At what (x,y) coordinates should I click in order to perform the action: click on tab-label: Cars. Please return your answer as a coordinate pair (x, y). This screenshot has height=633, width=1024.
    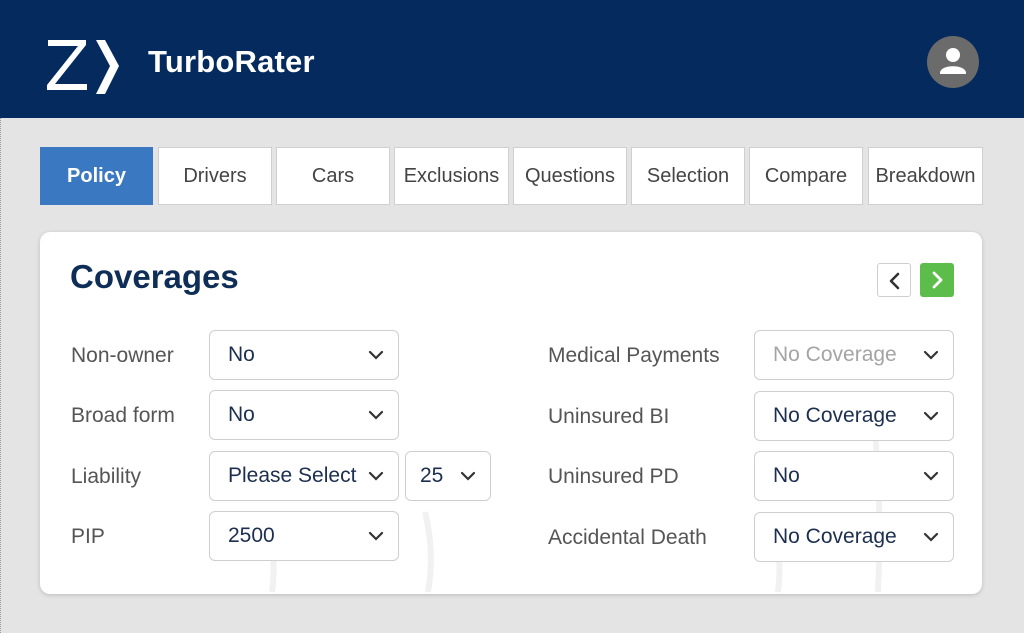
    Looking at the image, I should click on (333, 176).